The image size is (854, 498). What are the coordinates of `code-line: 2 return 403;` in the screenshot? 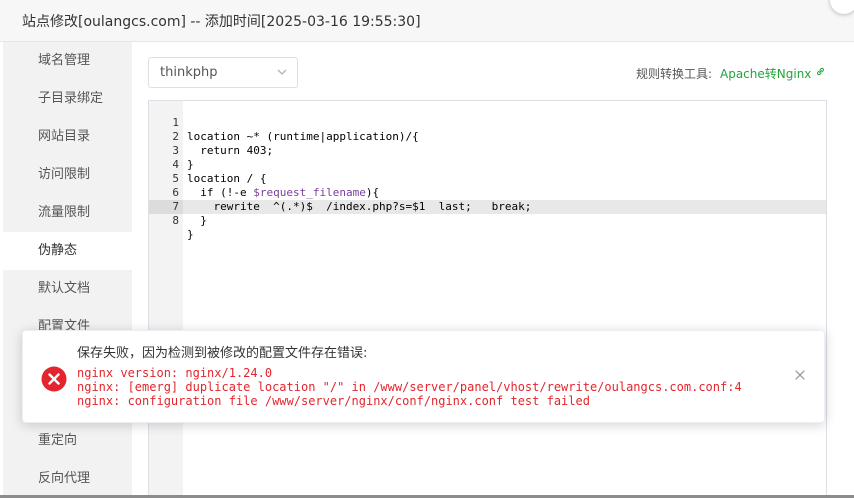 It's located at (487, 136).